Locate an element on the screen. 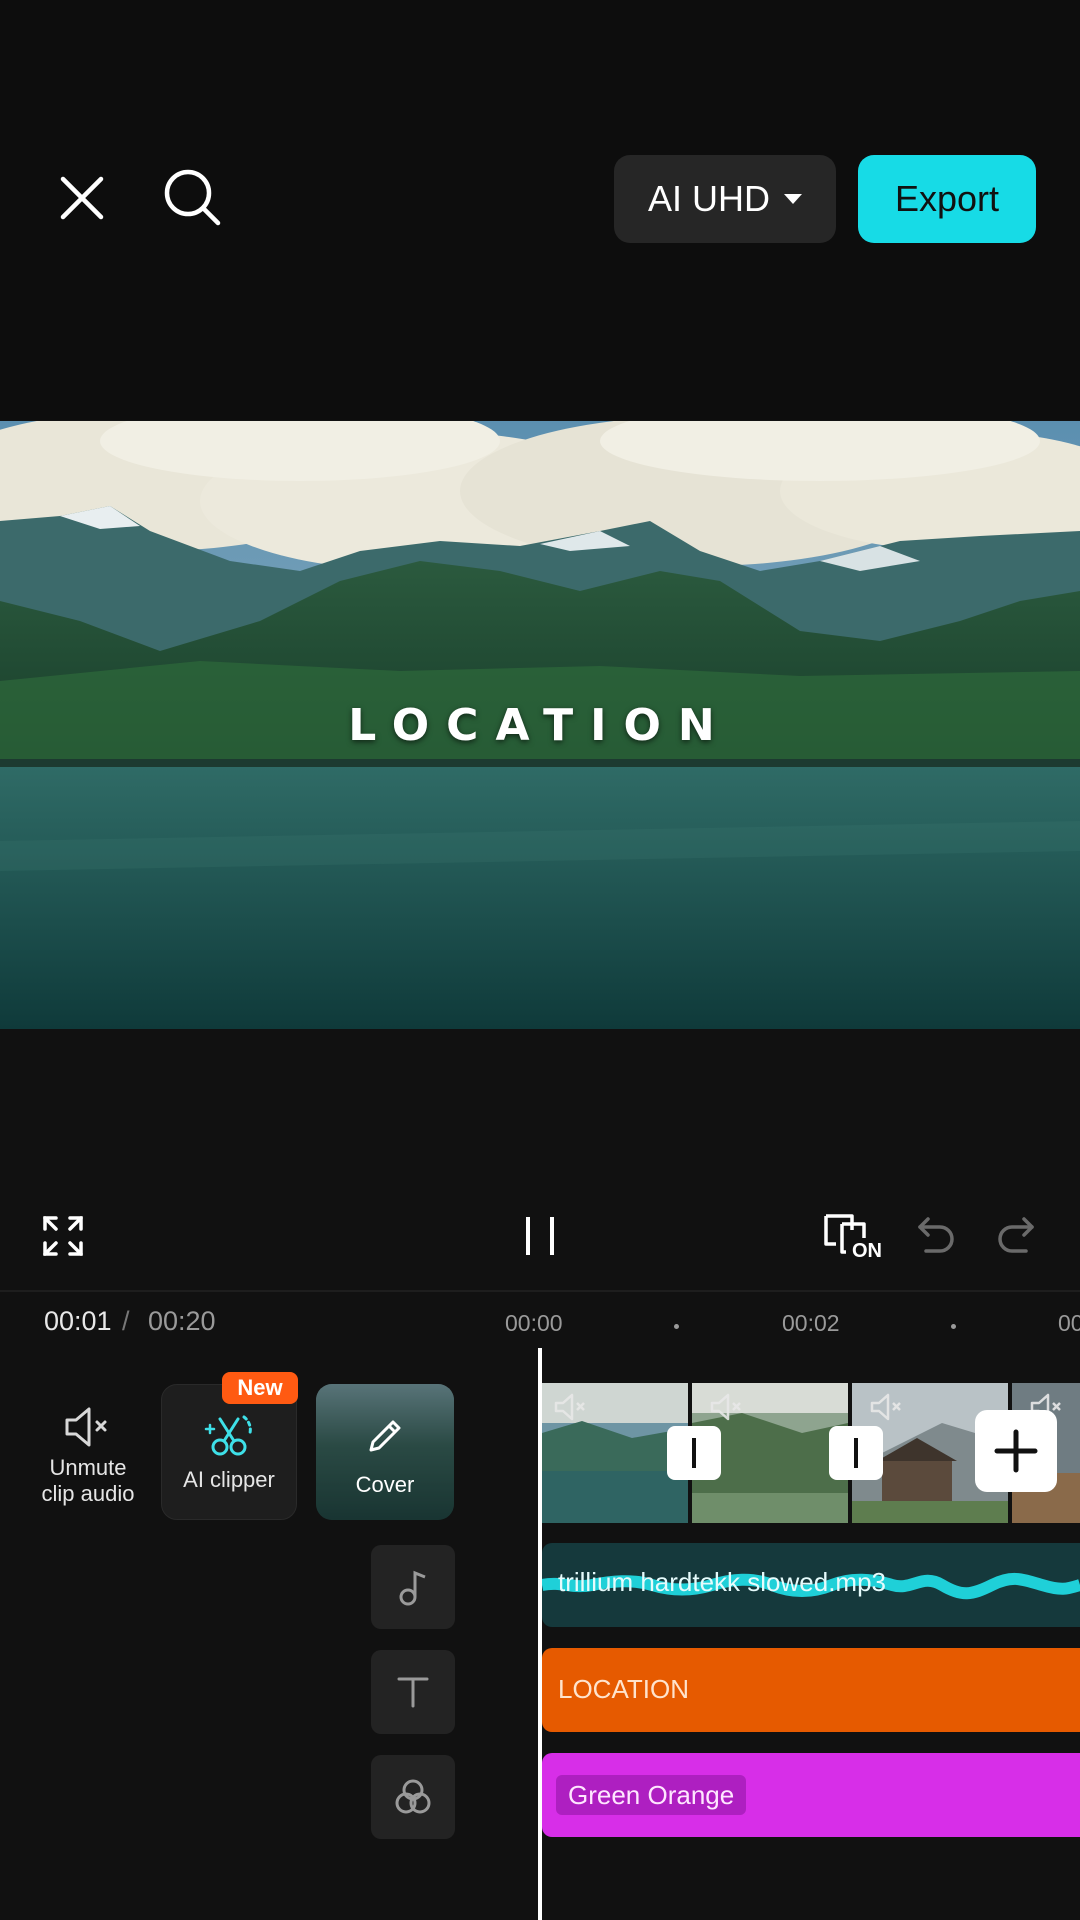 This screenshot has height=1920, width=1080. resolution-dropdown: AI UHD is located at coordinates (725, 199).